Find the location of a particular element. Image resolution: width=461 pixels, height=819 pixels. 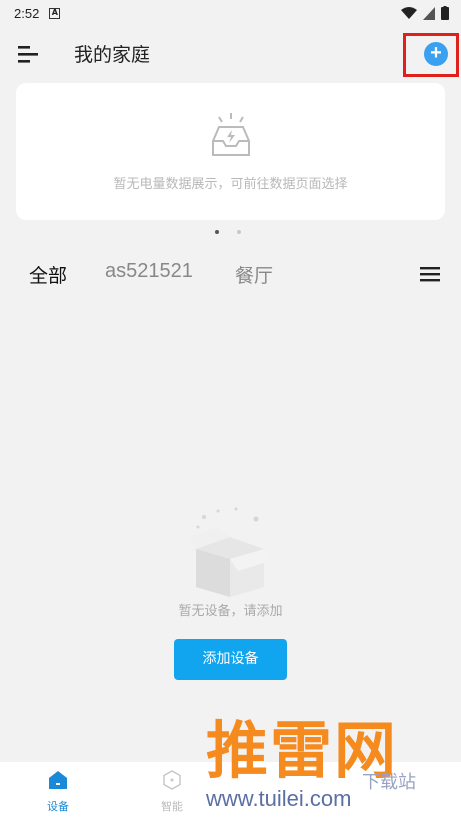

empty-box-icon is located at coordinates (230, 552).